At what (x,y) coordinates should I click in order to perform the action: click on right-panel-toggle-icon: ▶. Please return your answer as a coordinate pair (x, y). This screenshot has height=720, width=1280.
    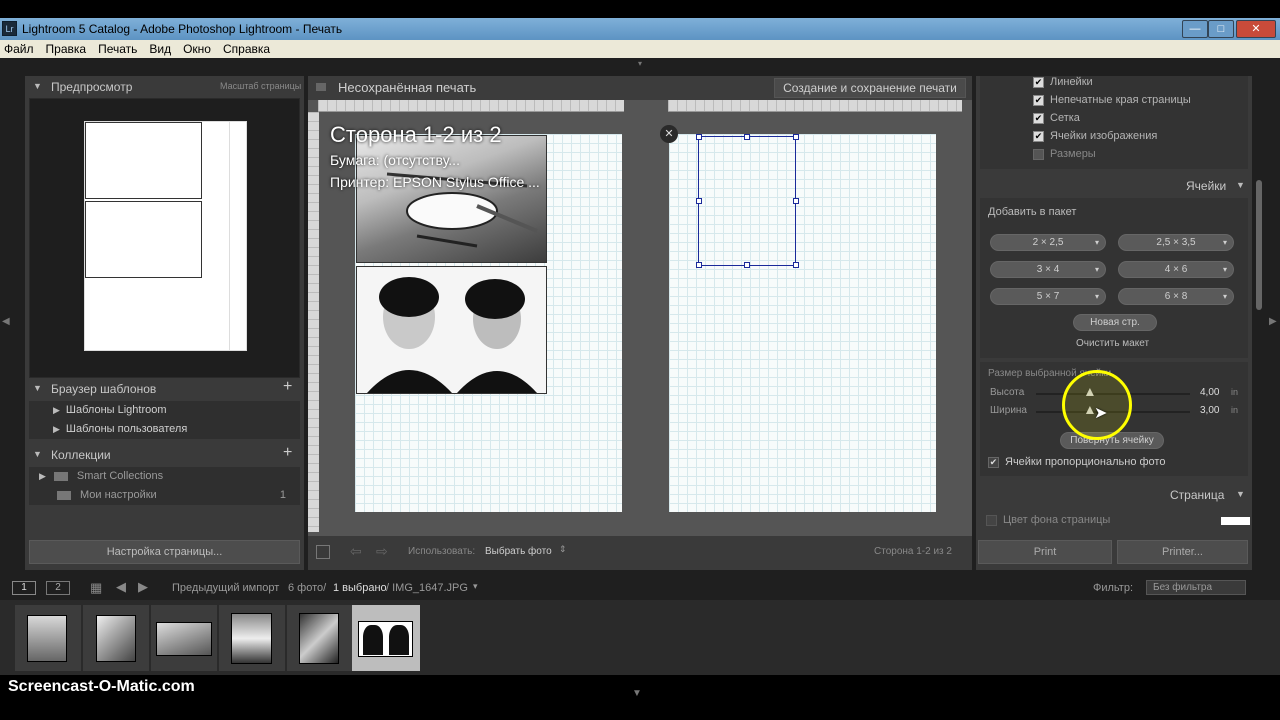
    Looking at the image, I should click on (1273, 321).